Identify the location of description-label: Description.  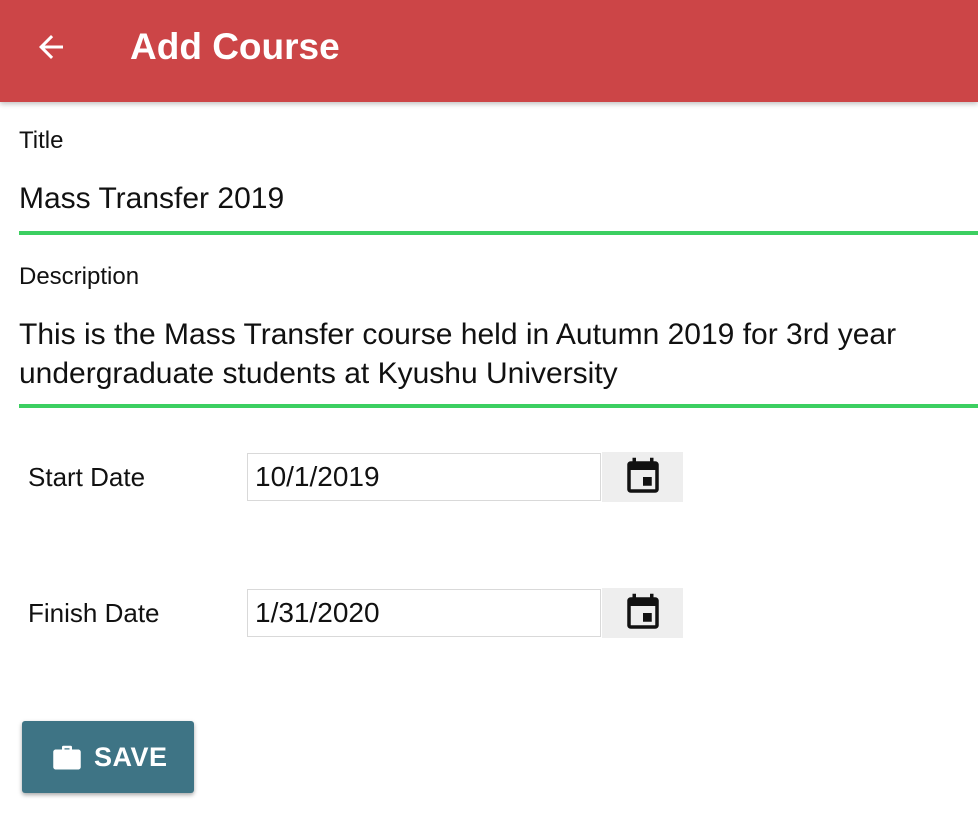
(79, 276).